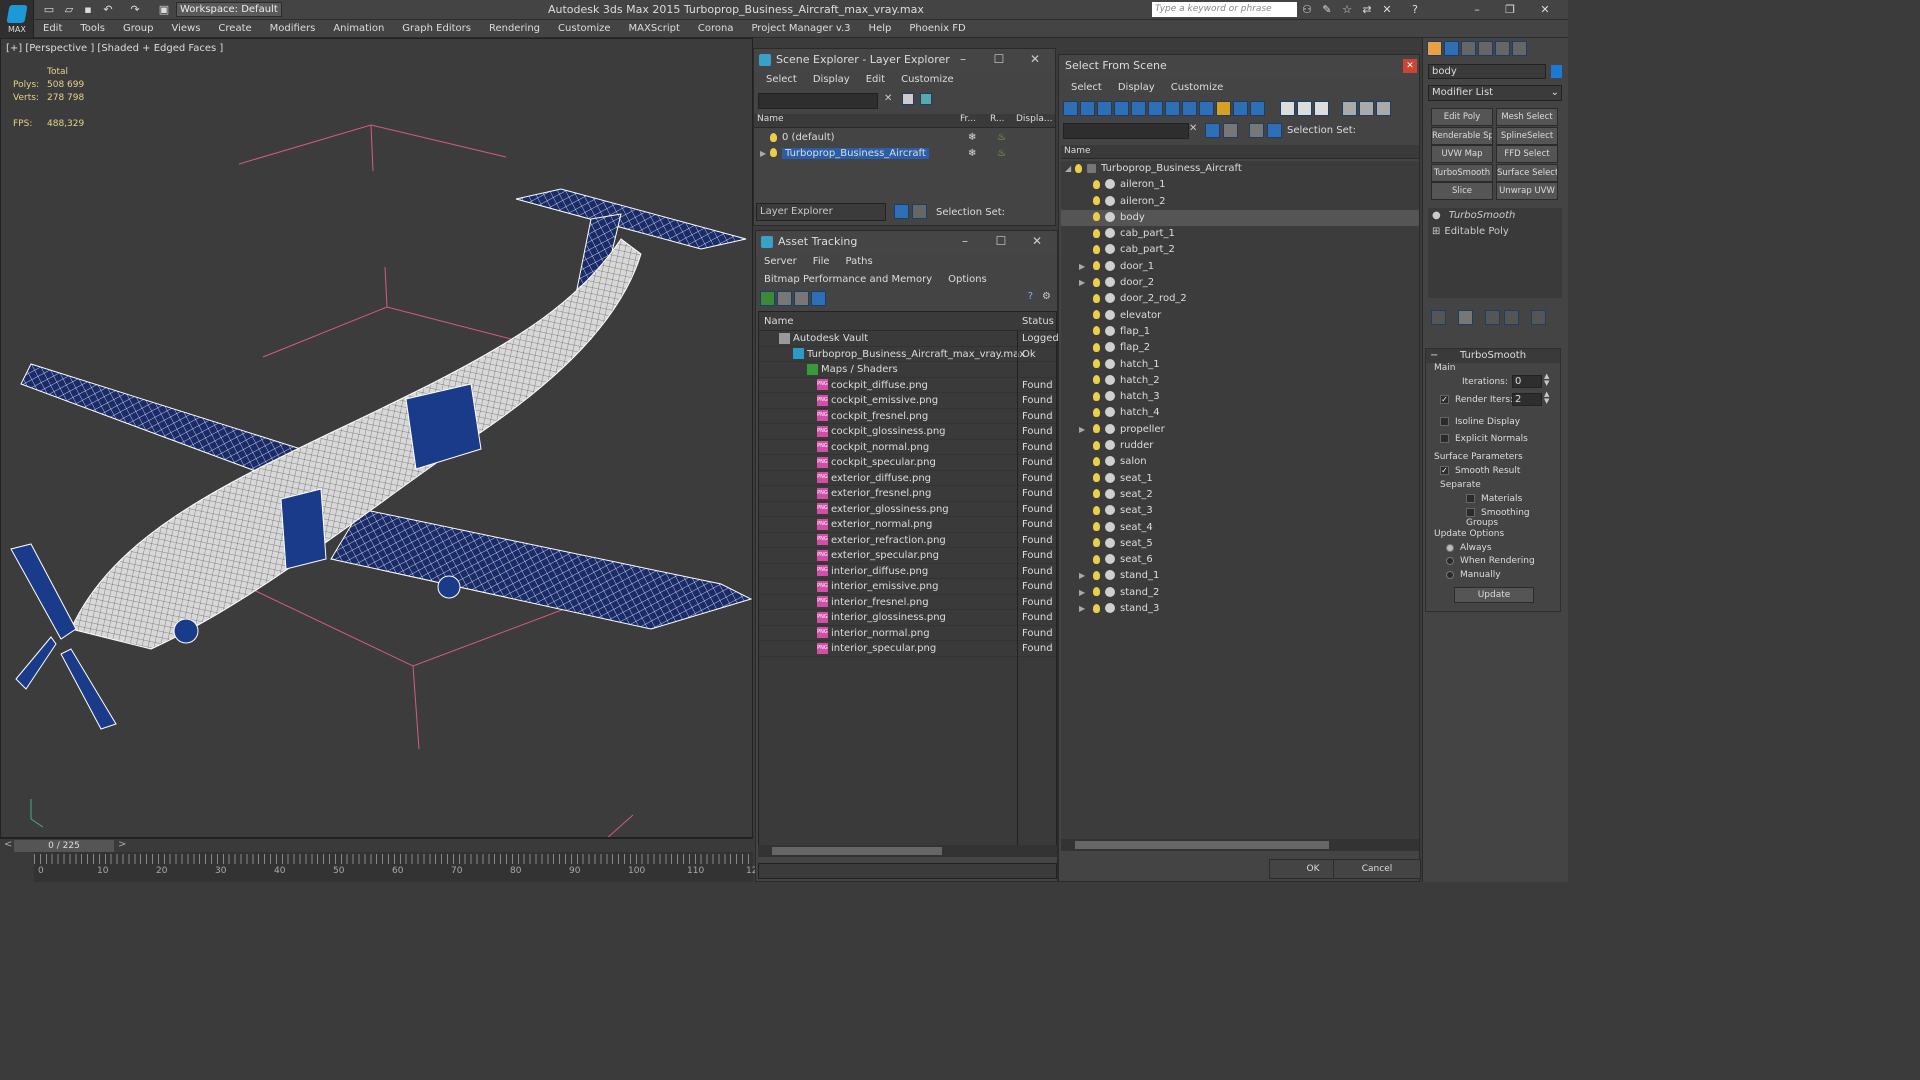 Image resolution: width=1920 pixels, height=1080 pixels. What do you see at coordinates (1327, 9) in the screenshot?
I see `tools-icon: ✎` at bounding box center [1327, 9].